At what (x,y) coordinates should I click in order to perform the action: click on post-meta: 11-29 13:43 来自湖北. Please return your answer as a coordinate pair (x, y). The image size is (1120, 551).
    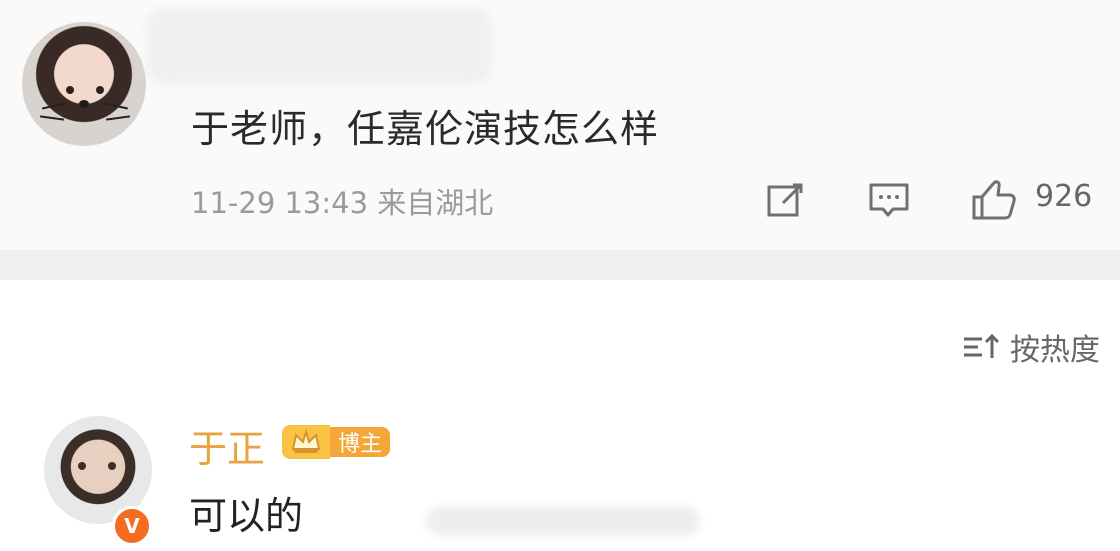
    Looking at the image, I should click on (342, 203).